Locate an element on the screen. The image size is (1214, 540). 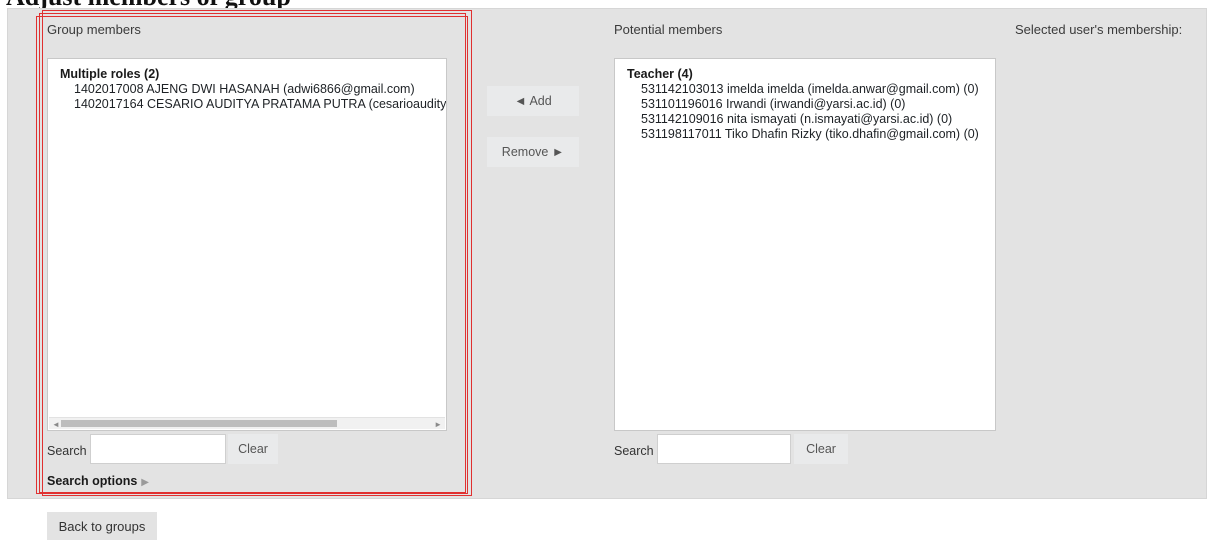
add-button: ◄ Add is located at coordinates (533, 101).